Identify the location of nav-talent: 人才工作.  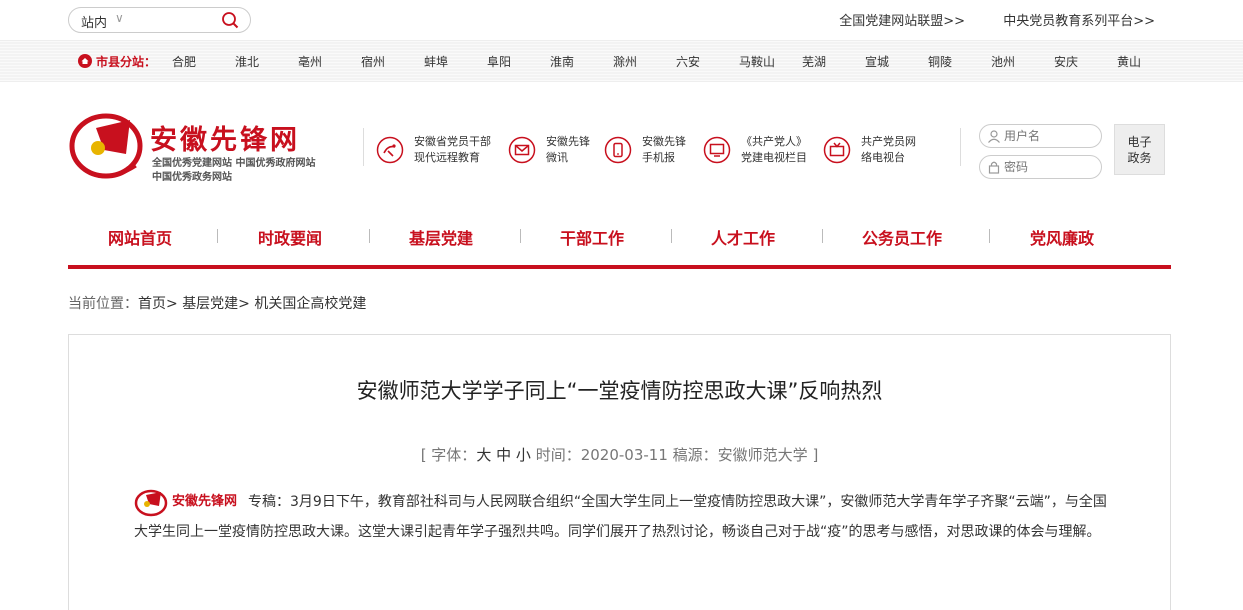
(743, 237).